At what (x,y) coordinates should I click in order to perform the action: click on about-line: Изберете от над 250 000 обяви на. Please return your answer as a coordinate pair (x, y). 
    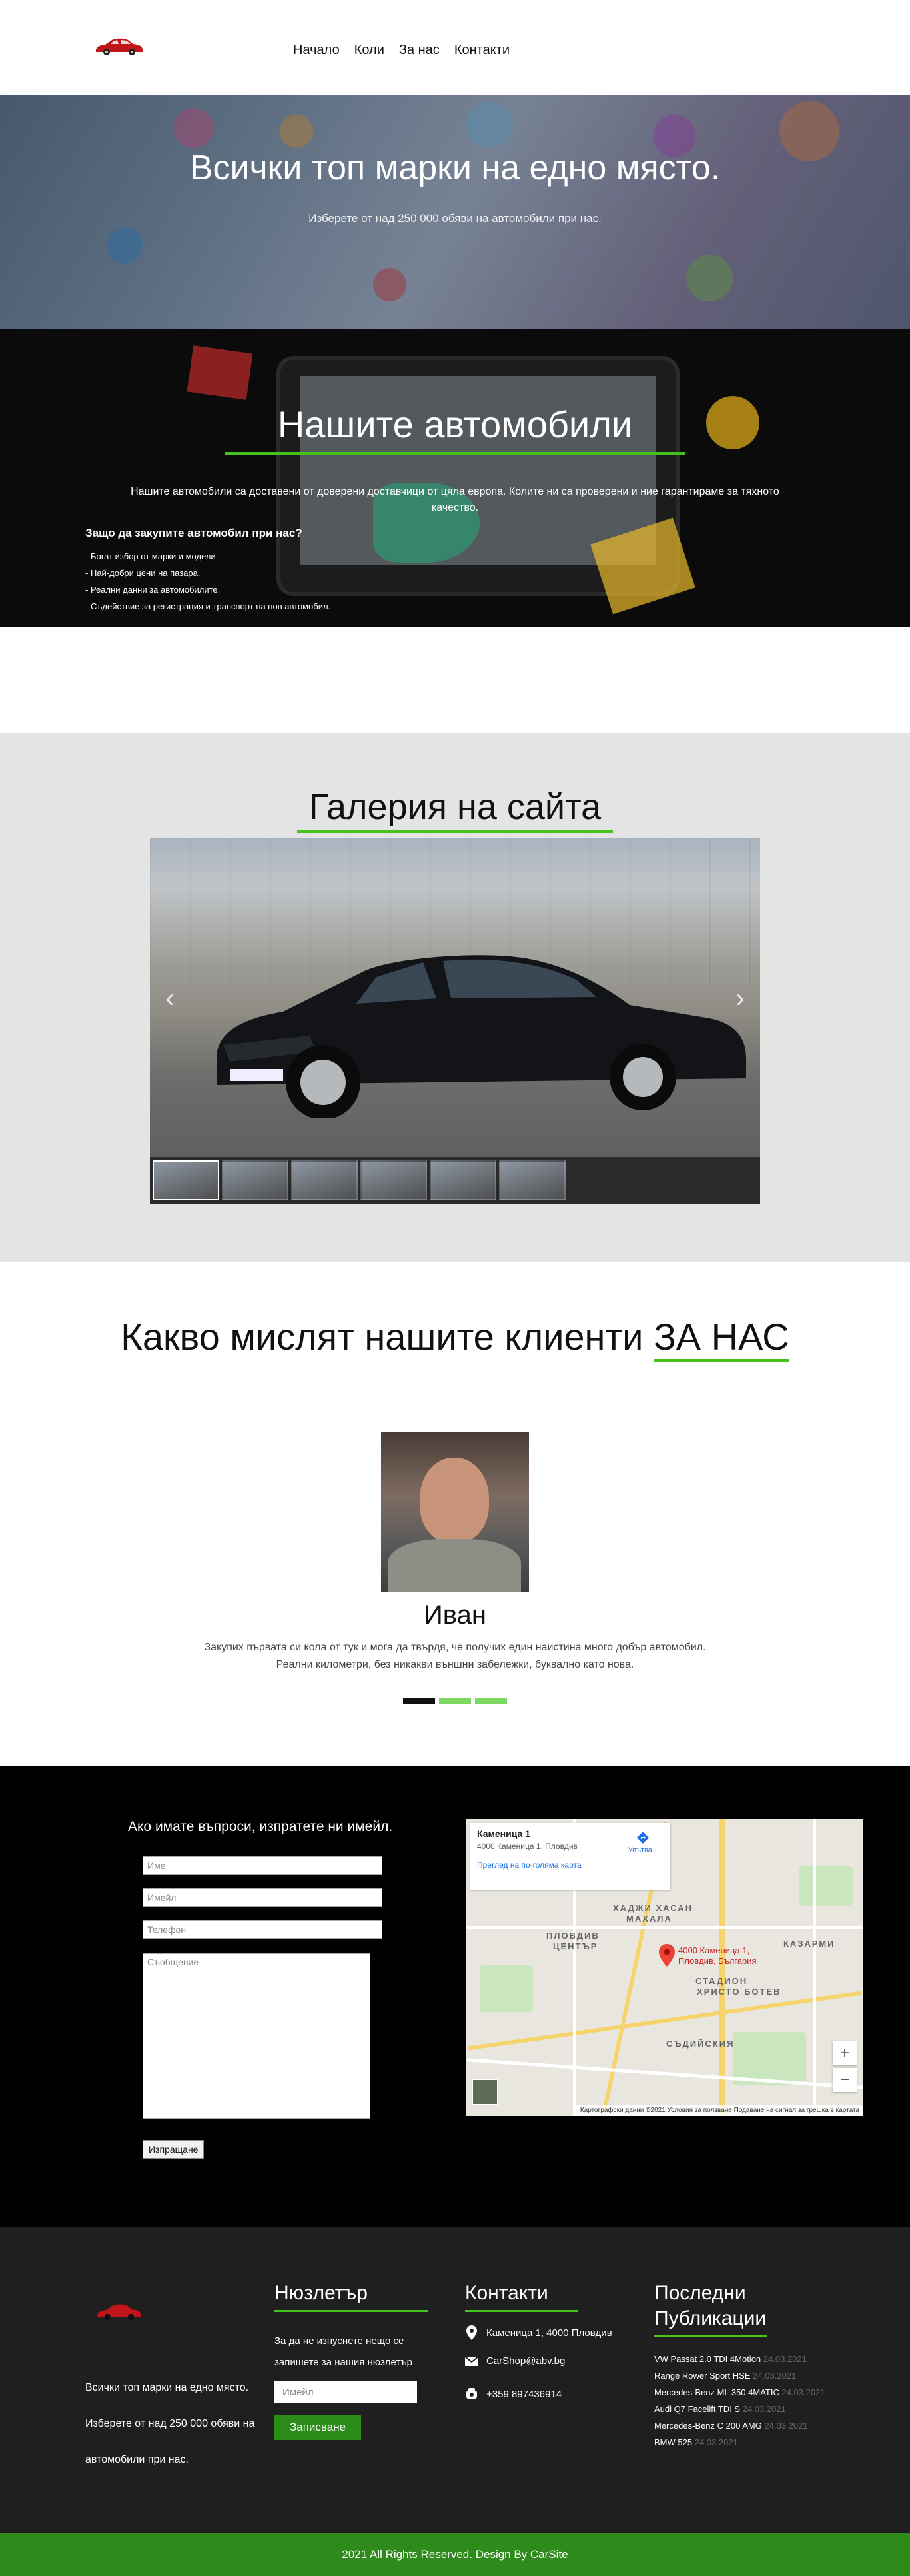
    Looking at the image, I should click on (170, 2423).